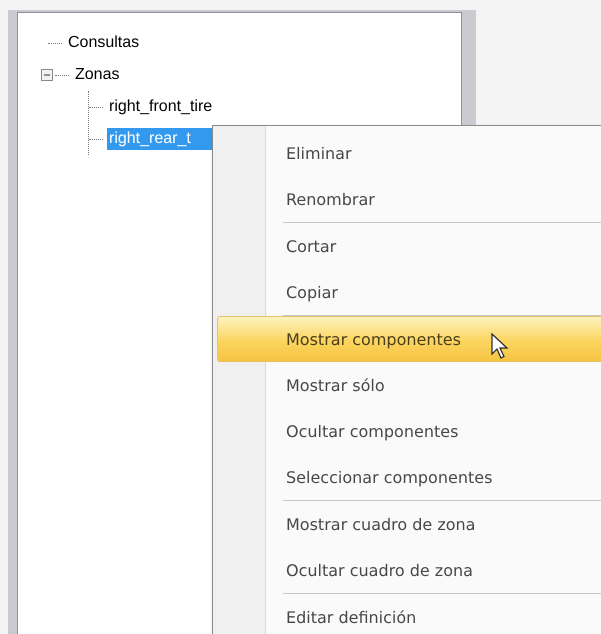 The image size is (601, 634). I want to click on tree-item: right_front_tire, so click(160, 107).